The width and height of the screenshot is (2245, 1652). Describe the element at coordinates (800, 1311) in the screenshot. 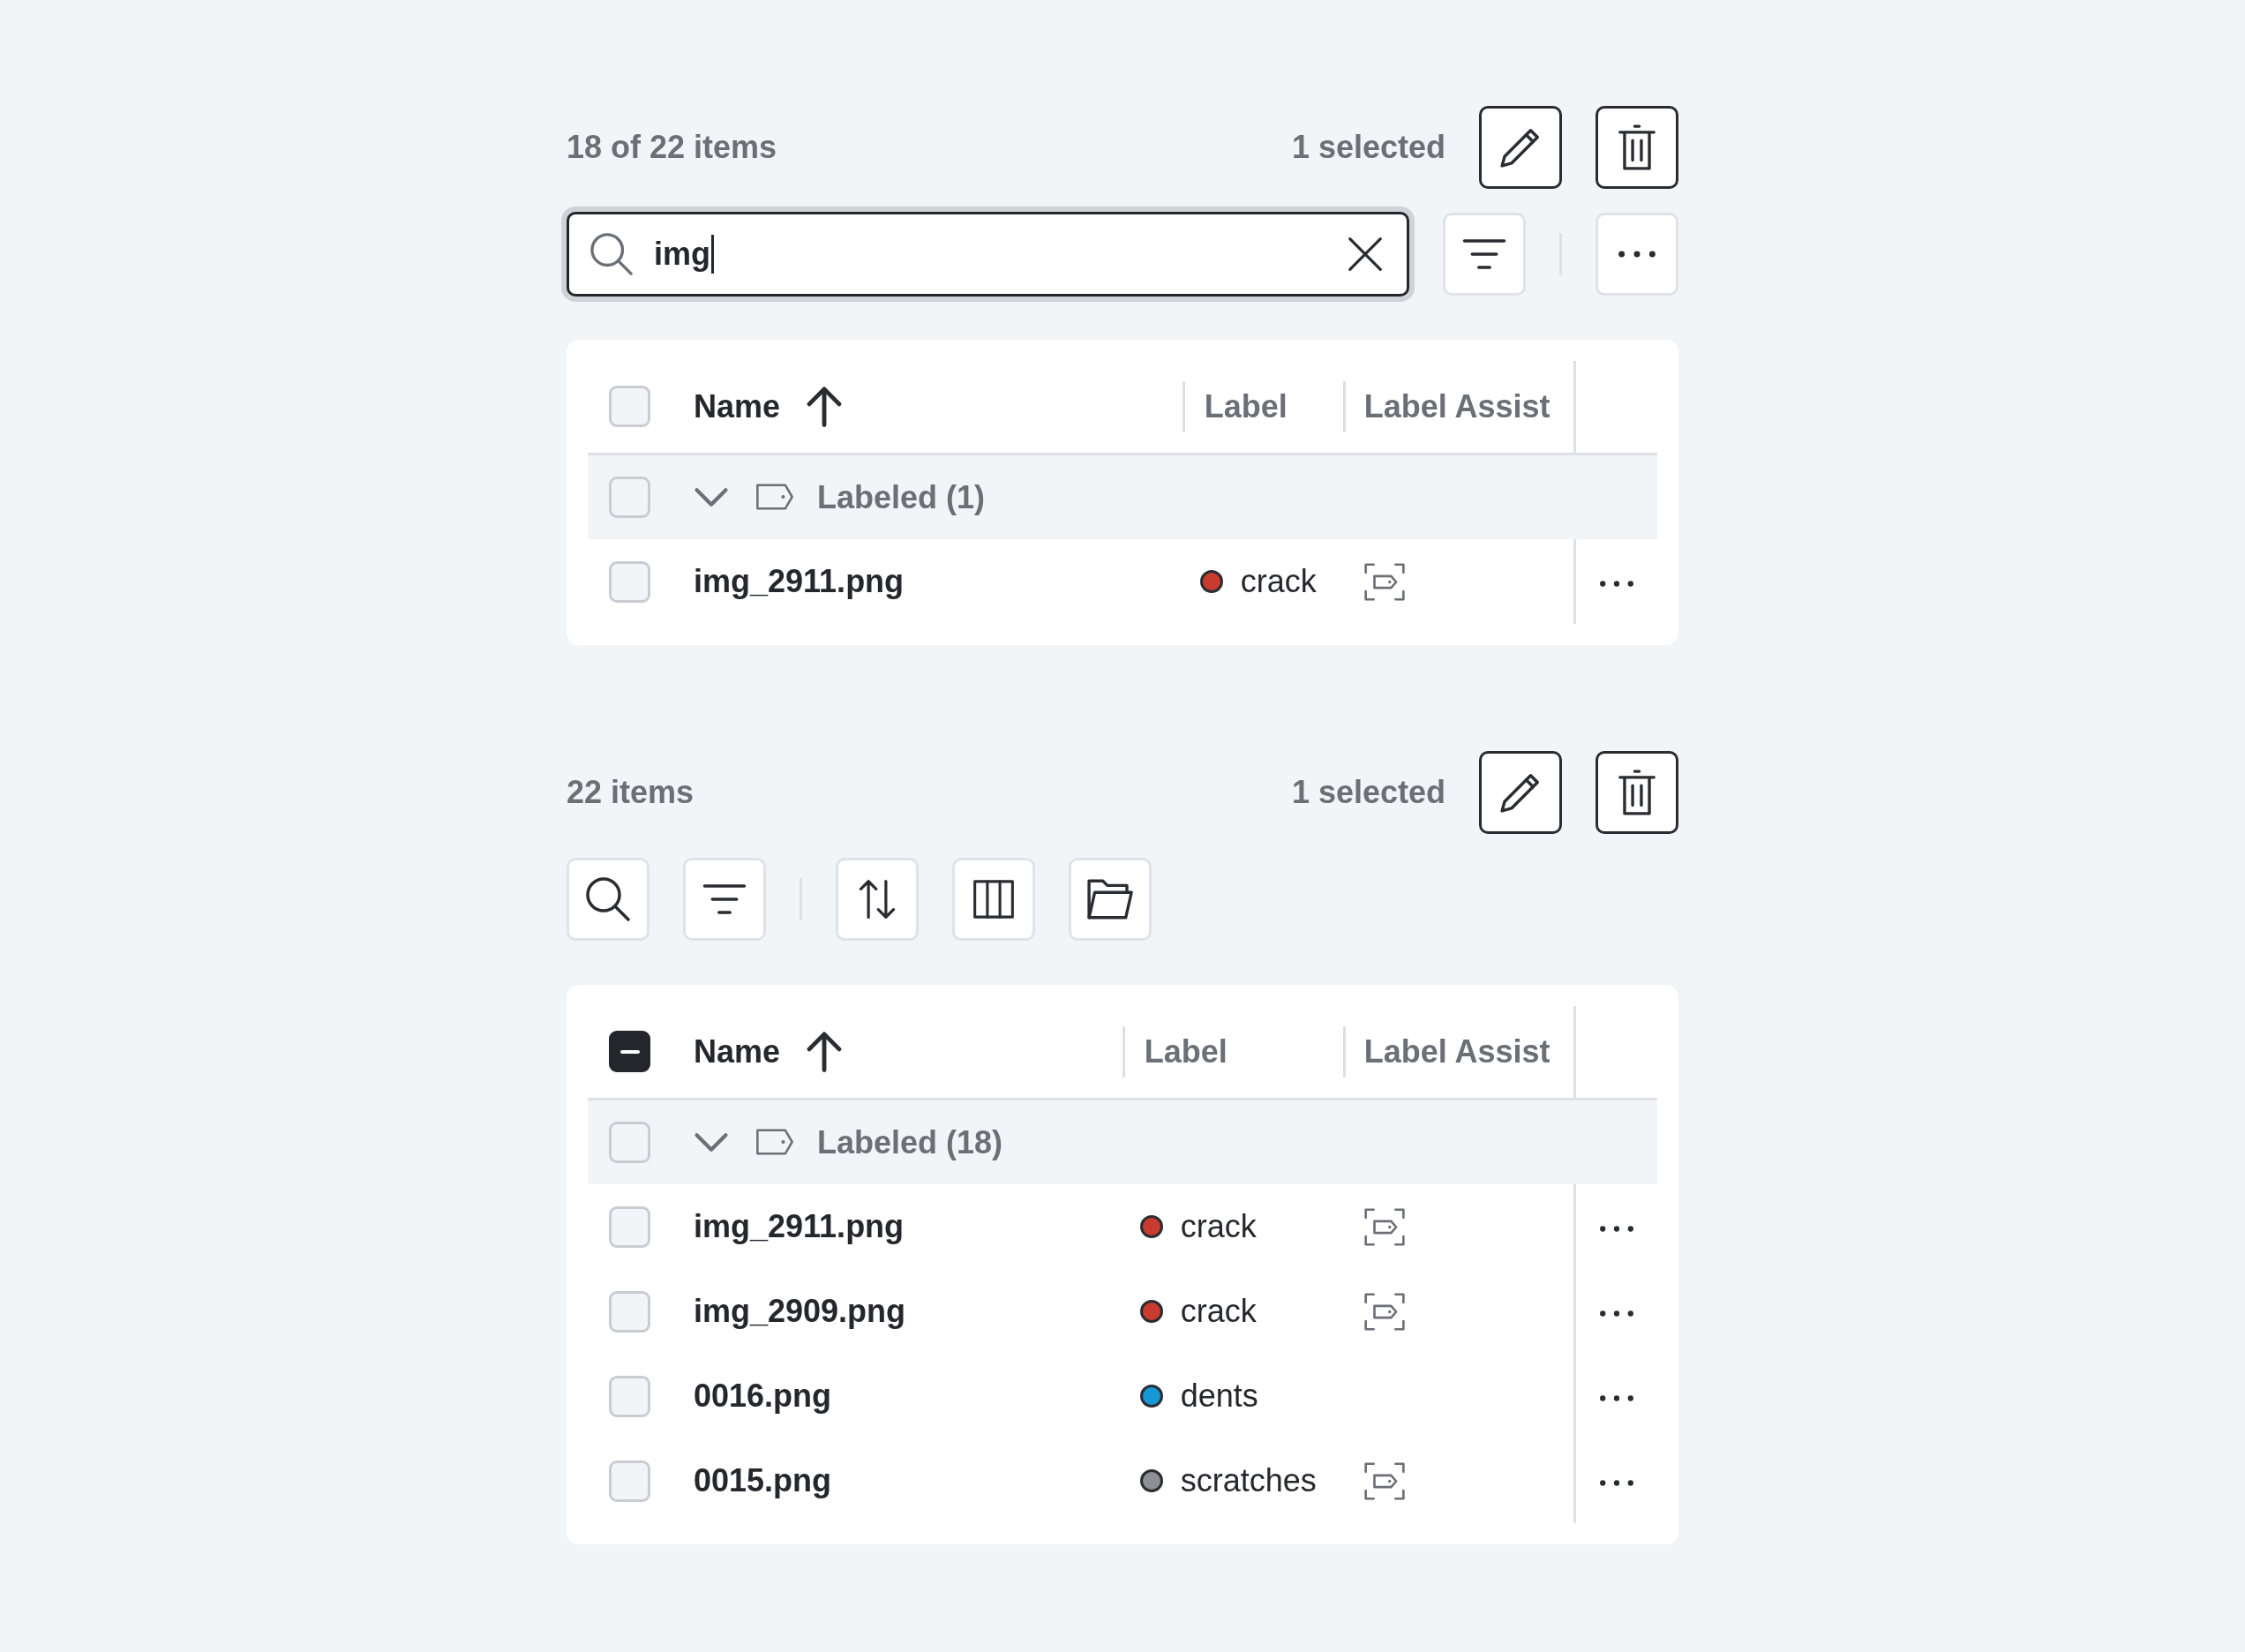

I see `file-name: img_2909.png` at that location.